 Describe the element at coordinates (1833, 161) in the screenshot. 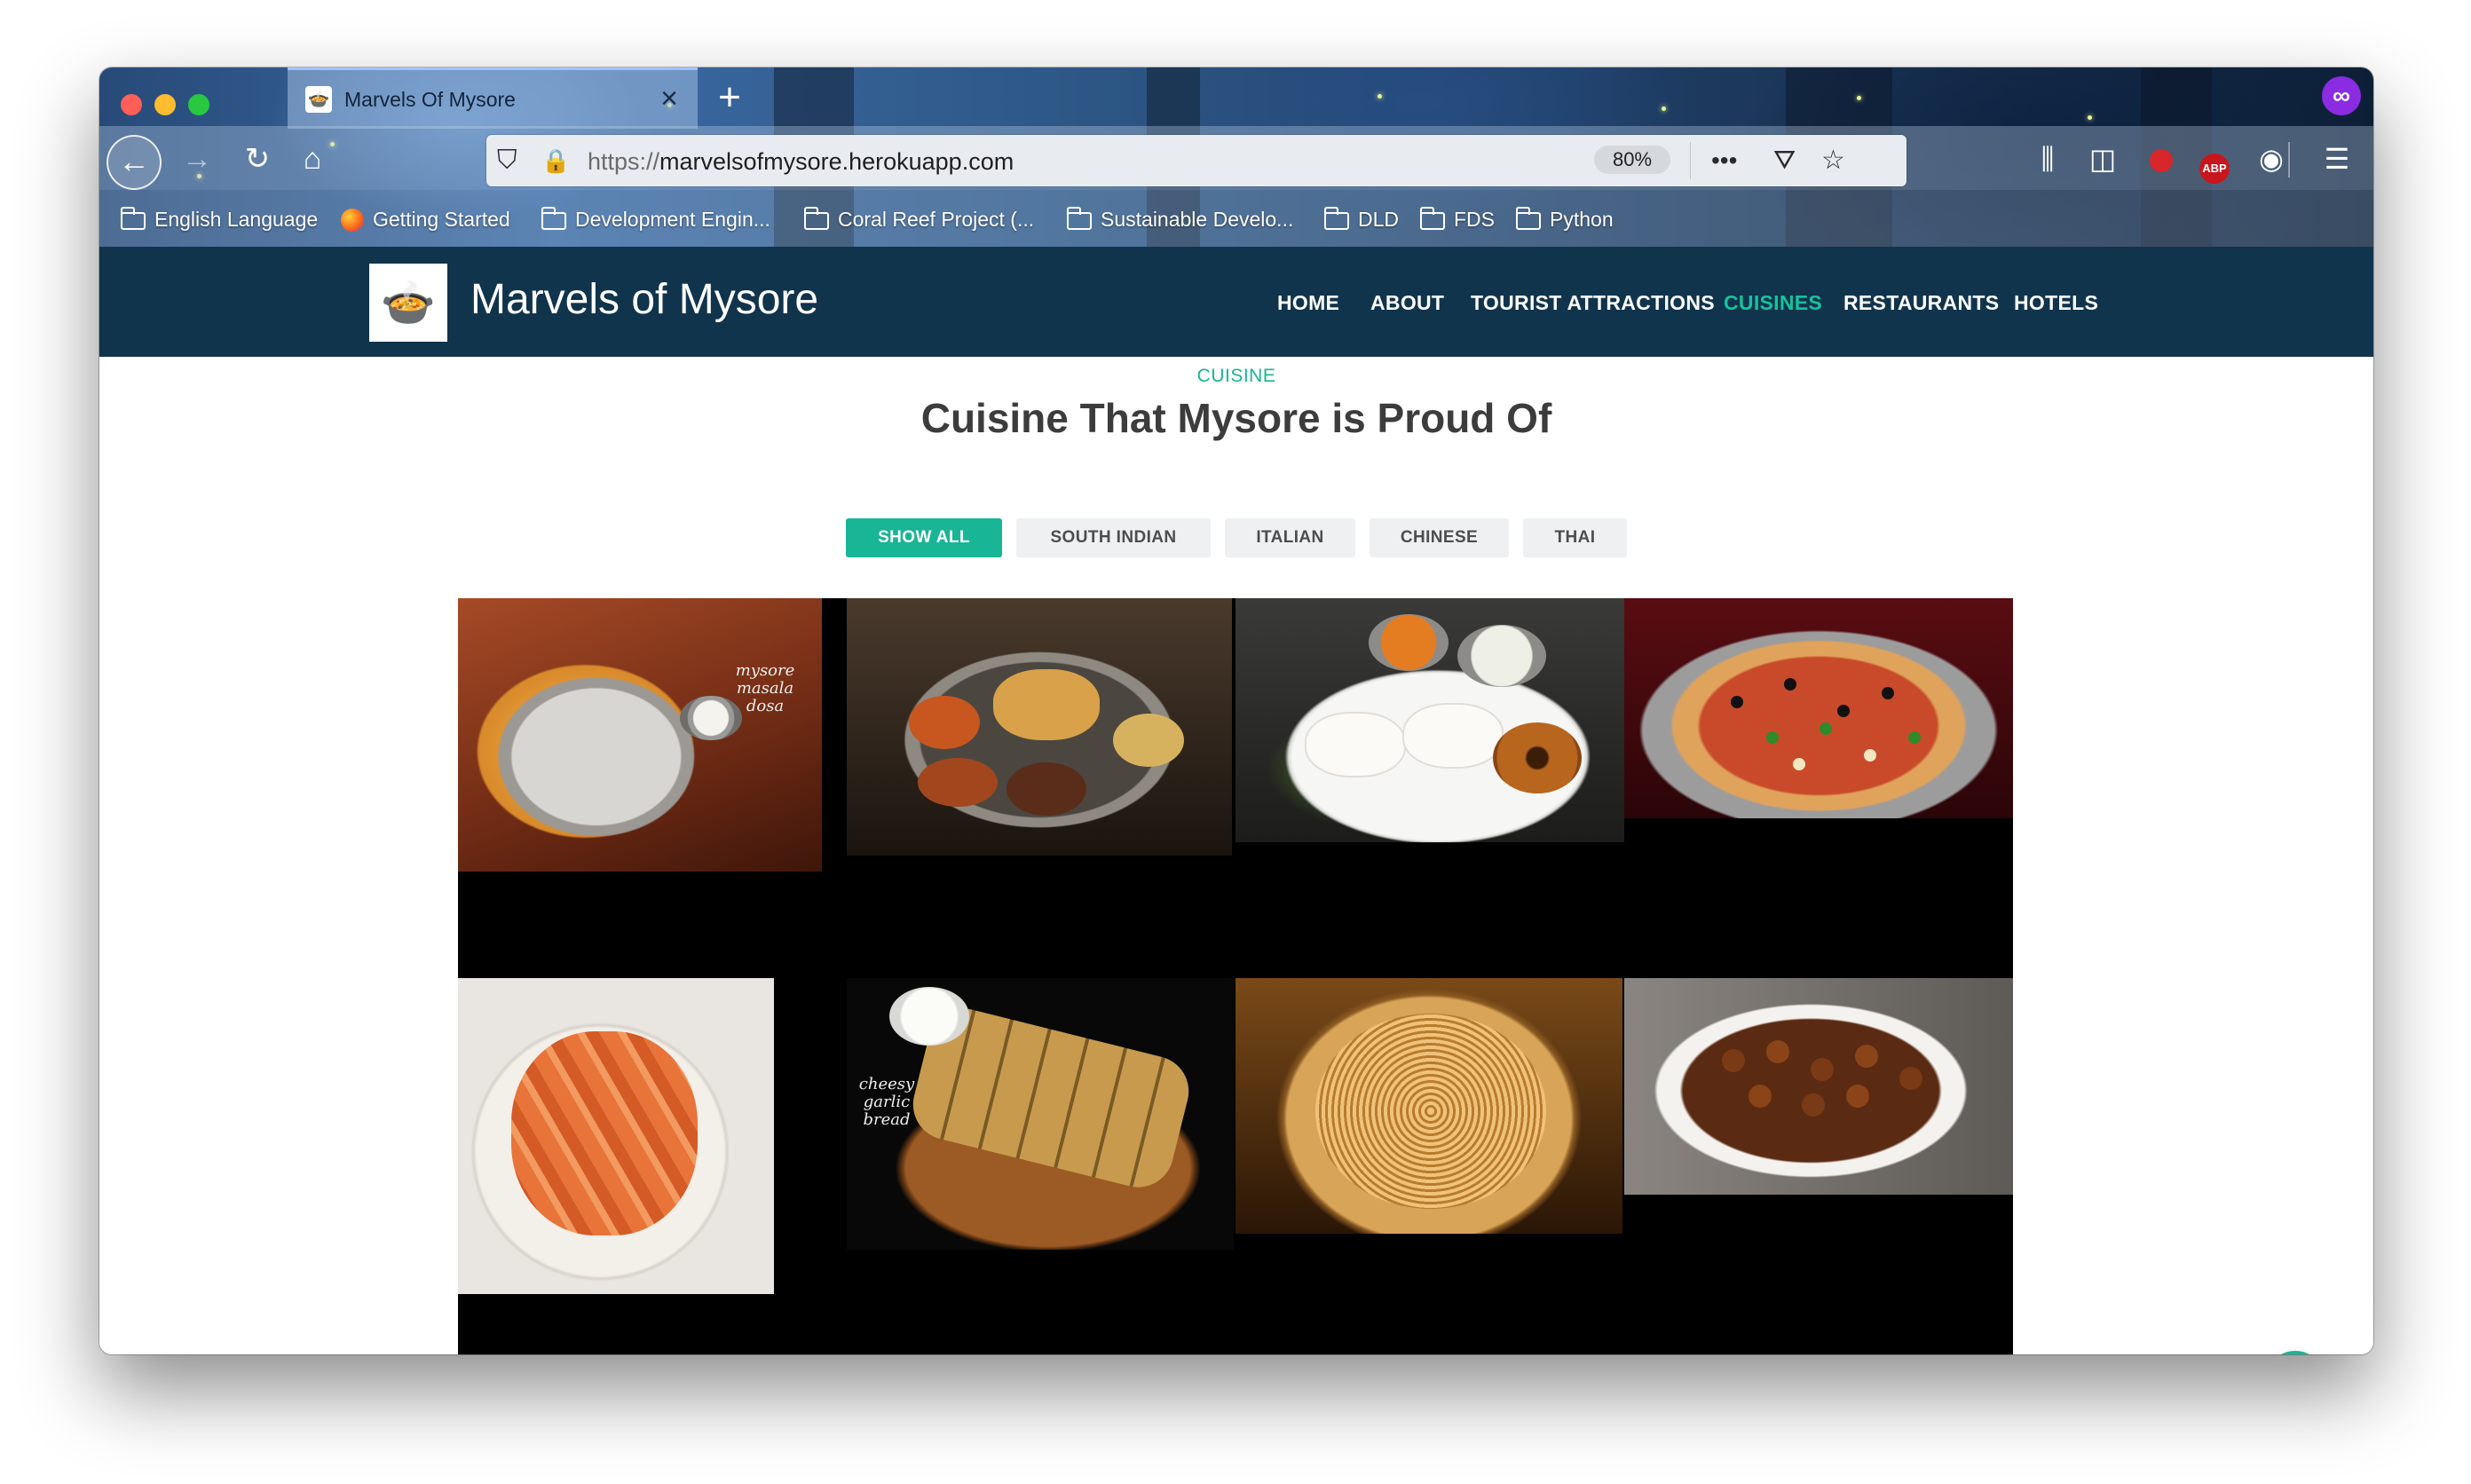

I see `bookmark-star-icon: ☆` at that location.